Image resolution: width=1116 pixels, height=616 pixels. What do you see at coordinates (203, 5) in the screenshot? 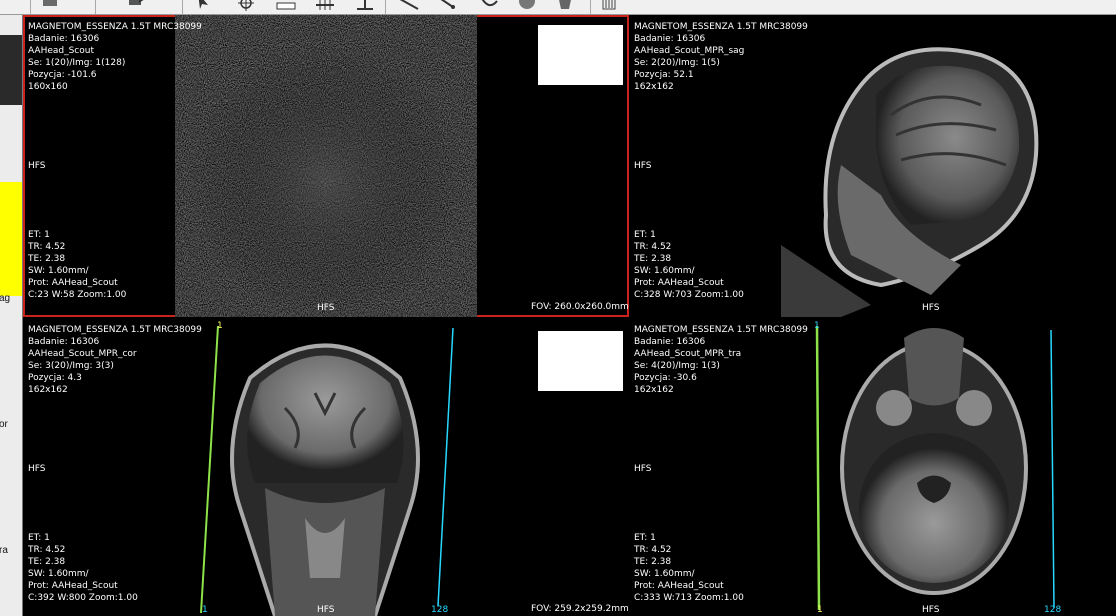
I see `cursor-icon` at bounding box center [203, 5].